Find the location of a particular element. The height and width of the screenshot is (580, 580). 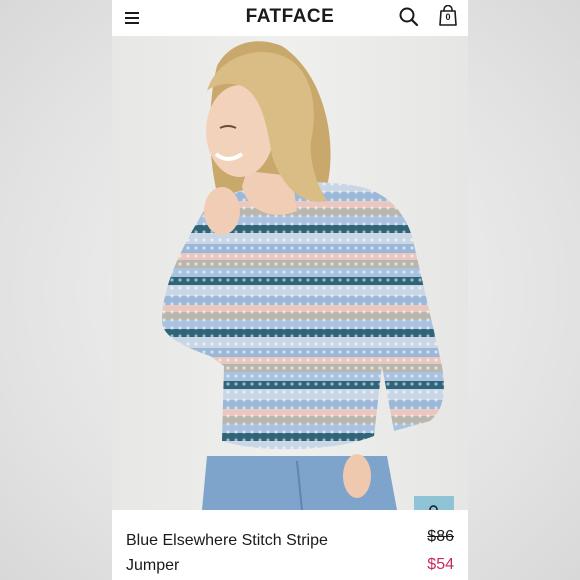

add-to-bag-icon is located at coordinates (433, 507).